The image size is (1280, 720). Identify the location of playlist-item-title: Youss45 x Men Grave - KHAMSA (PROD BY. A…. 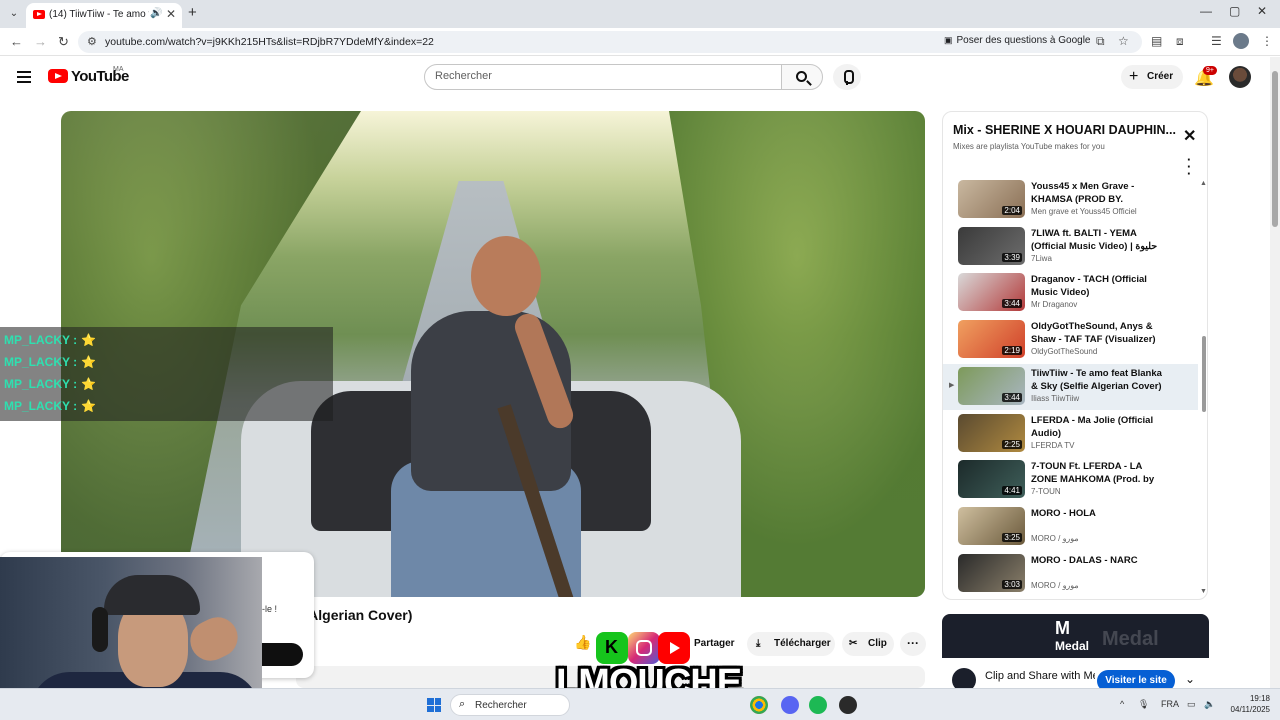
(1098, 193).